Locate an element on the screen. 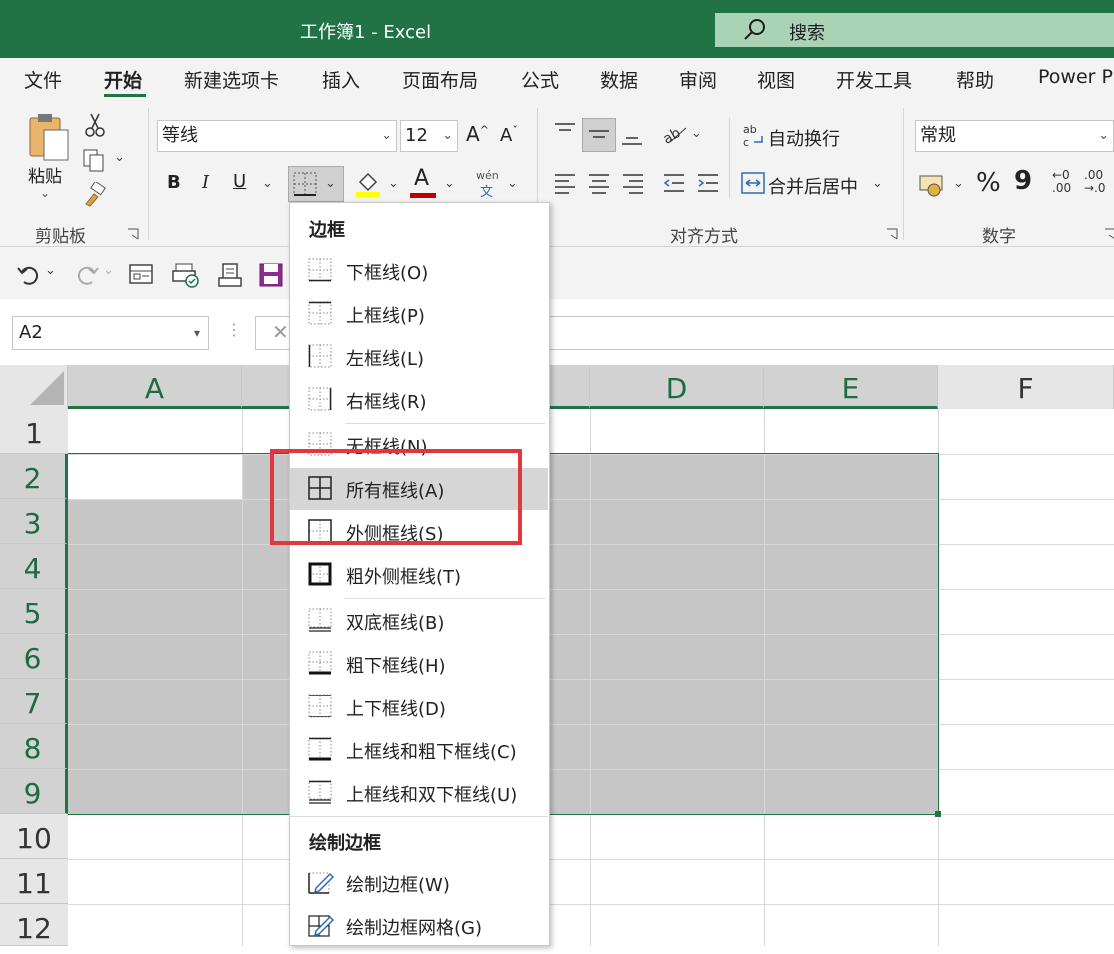 This screenshot has width=1114, height=954. font-color-button: A is located at coordinates (421, 178).